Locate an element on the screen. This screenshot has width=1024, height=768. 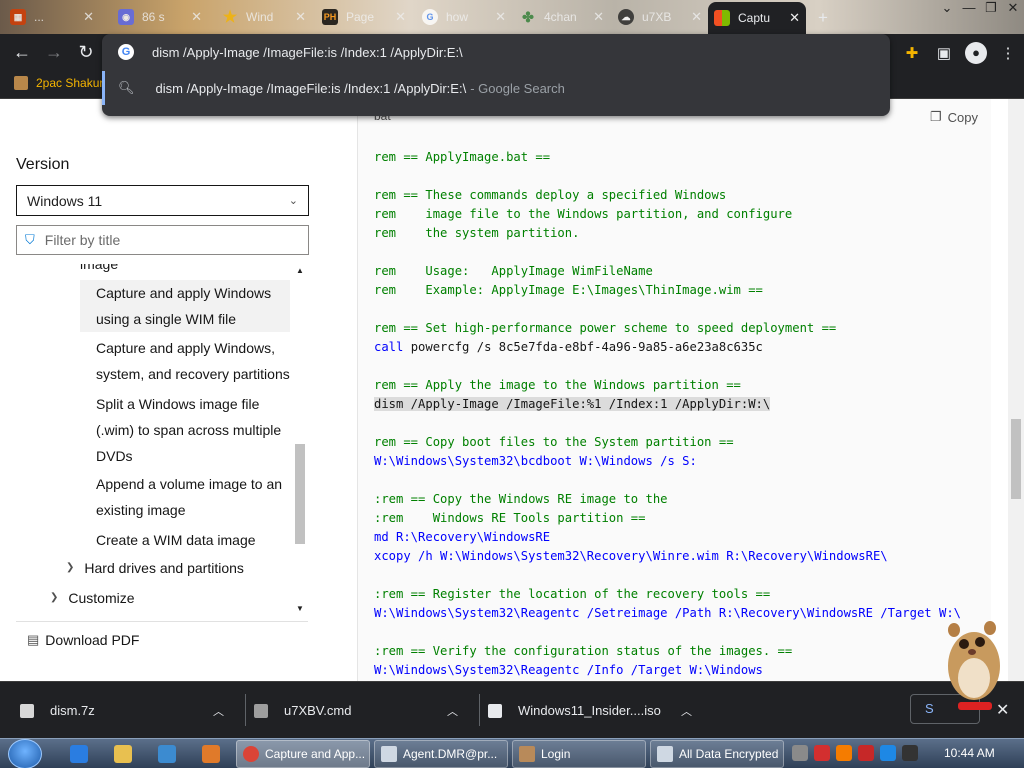
filter-icon: ⛉ is located at coordinates (30, 239).